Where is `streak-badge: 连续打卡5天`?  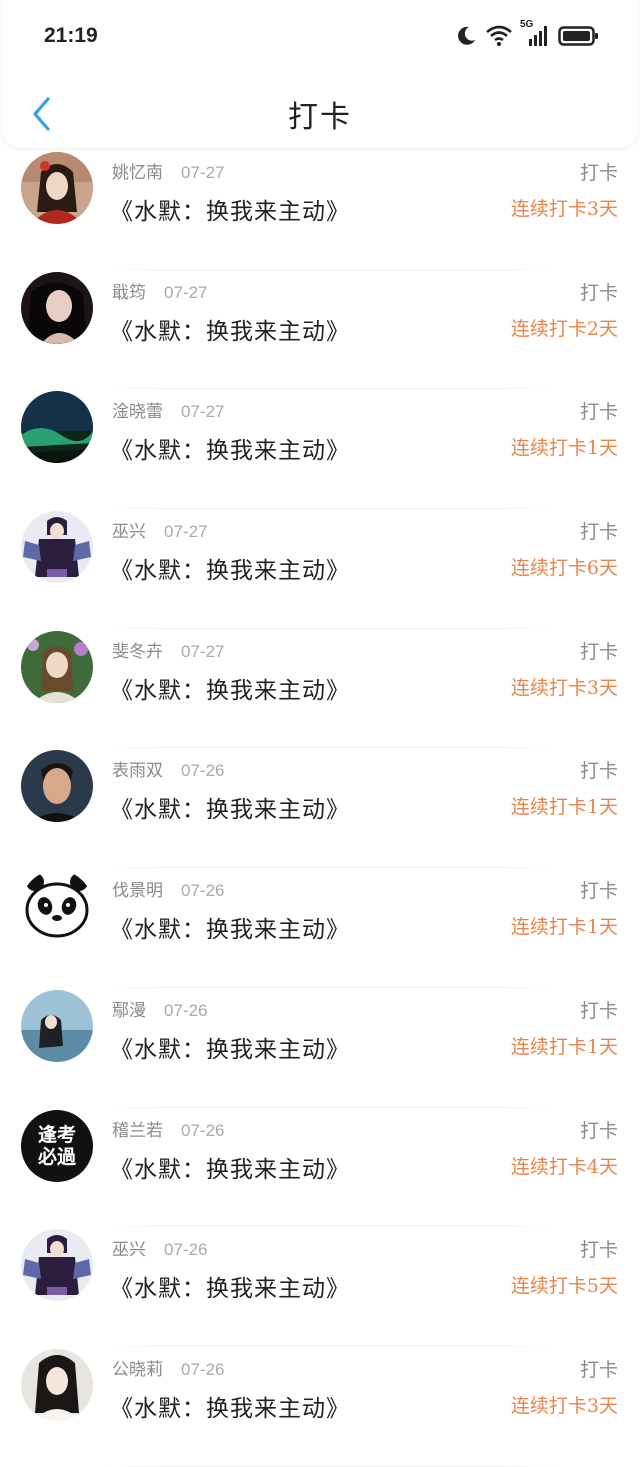 streak-badge: 连续打卡5天 is located at coordinates (564, 1286).